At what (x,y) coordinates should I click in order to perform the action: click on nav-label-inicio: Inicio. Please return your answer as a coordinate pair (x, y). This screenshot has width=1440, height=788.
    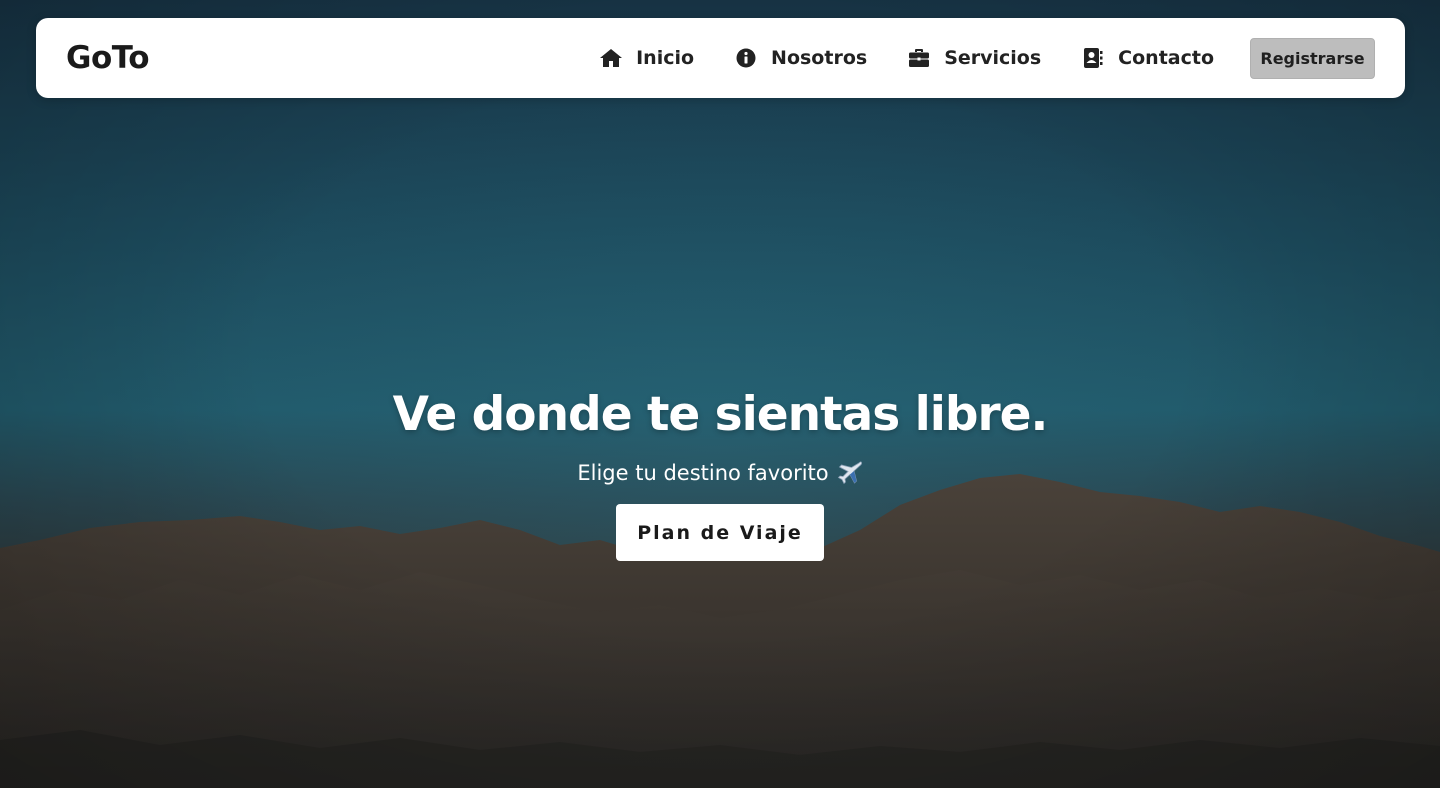
    Looking at the image, I should click on (665, 58).